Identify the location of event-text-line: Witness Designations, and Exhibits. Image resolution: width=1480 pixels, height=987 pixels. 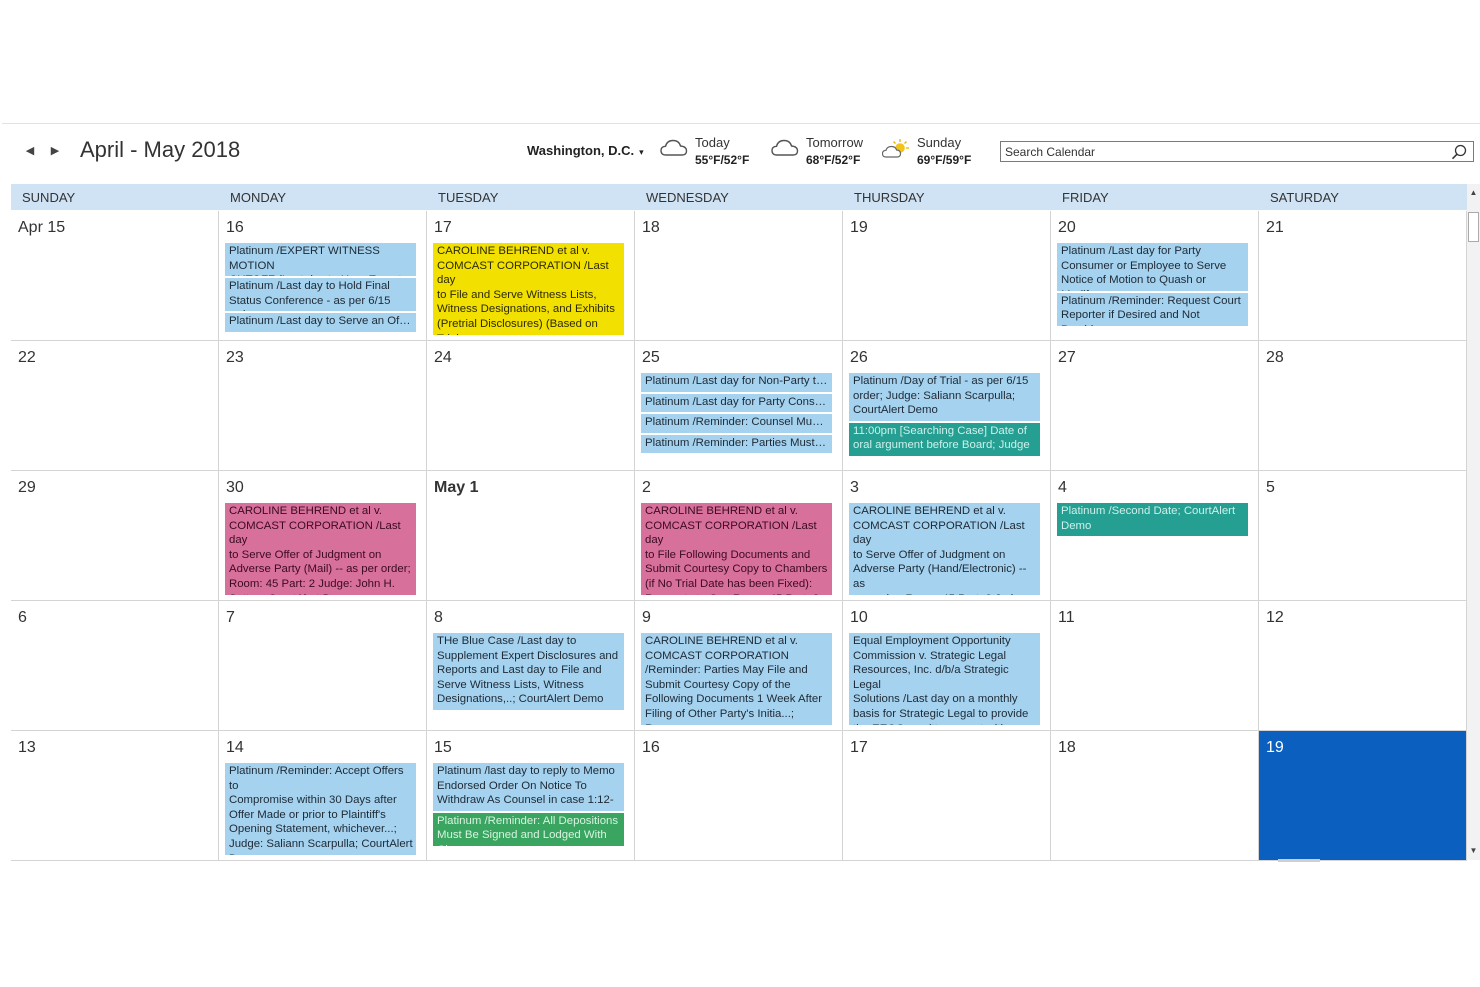
(526, 309).